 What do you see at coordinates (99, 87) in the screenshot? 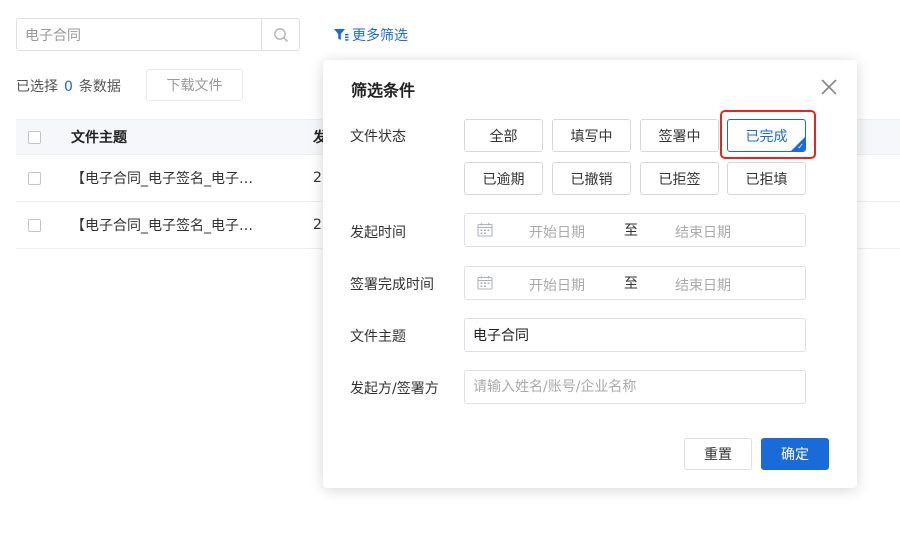
I see `selection-suffix: 条数据` at bounding box center [99, 87].